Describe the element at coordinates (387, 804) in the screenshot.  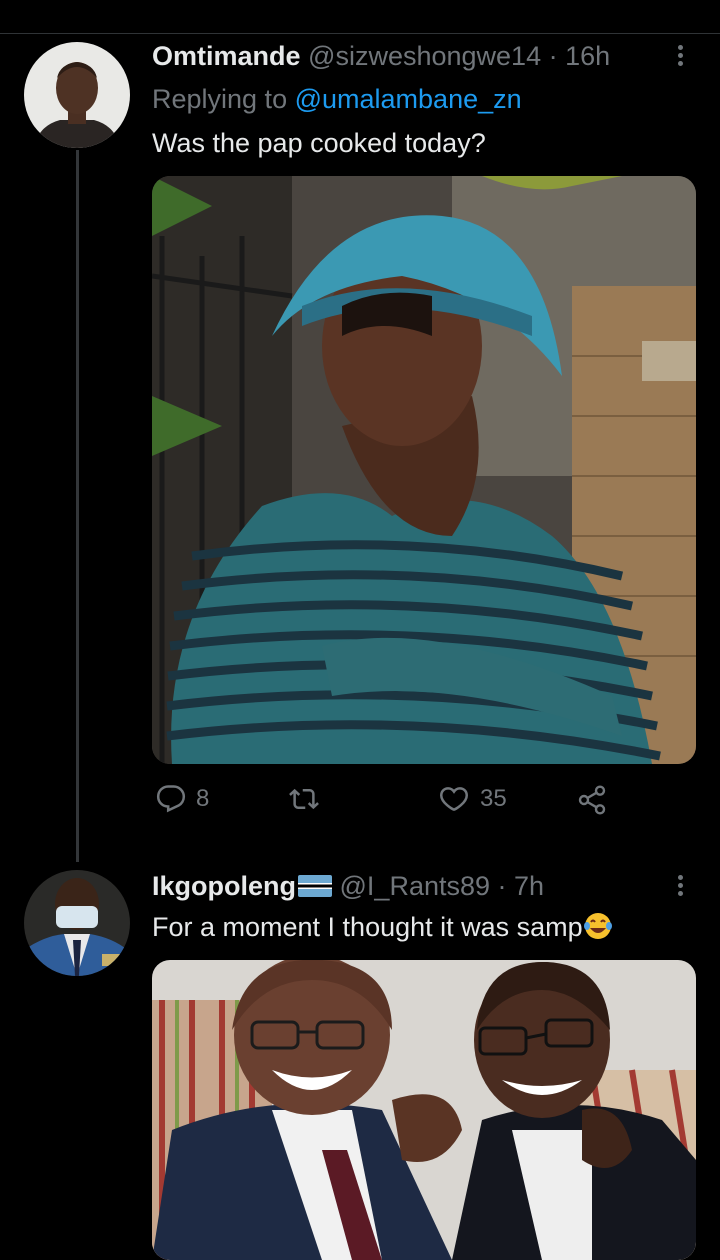
I see `tweet-actions: 8 35` at that location.